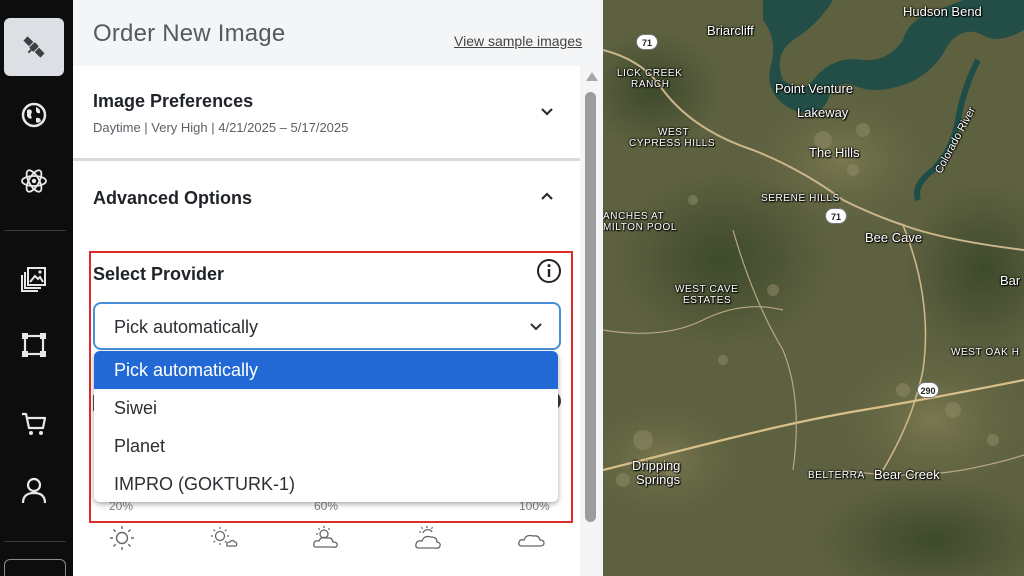 This screenshot has height=576, width=1024. What do you see at coordinates (531, 538) in the screenshot?
I see `cloud-icon` at bounding box center [531, 538].